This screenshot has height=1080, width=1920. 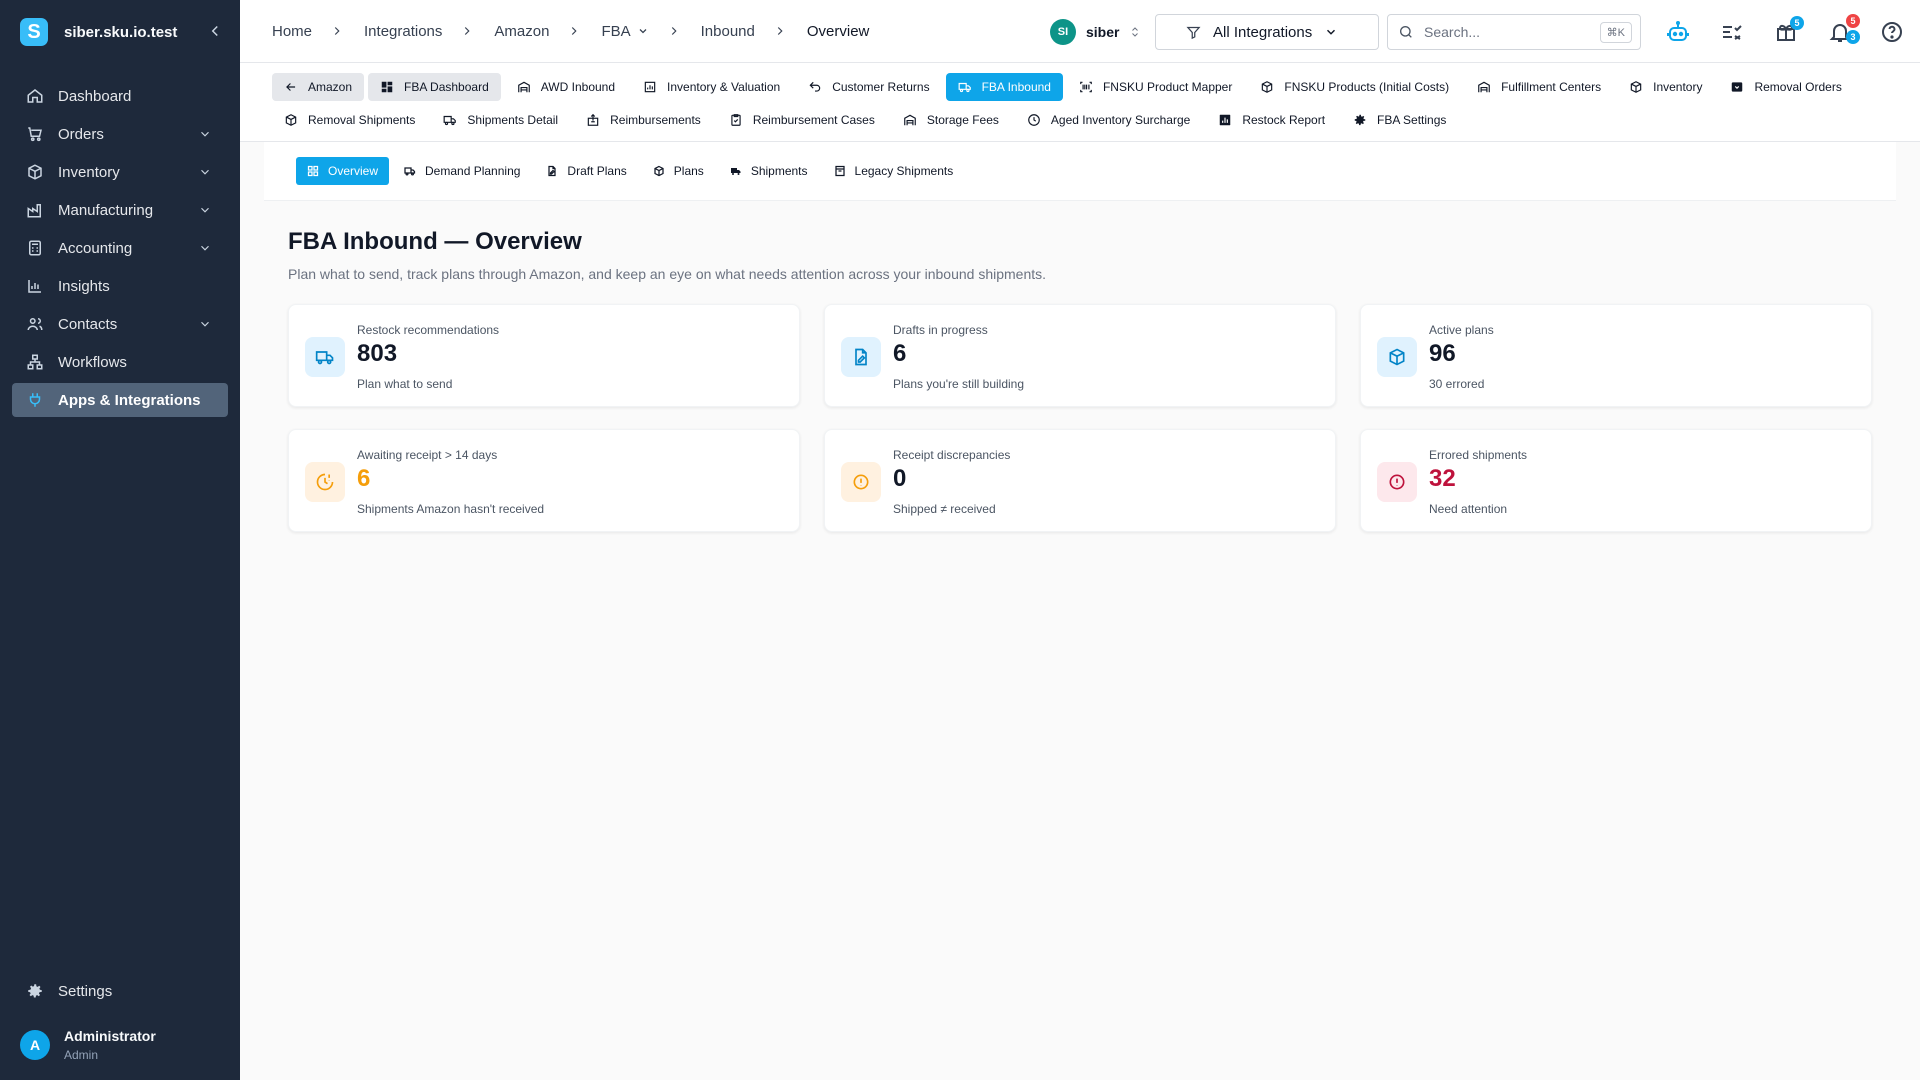 I want to click on tab-legacy-shipments: Legacy Shipments, so click(x=894, y=171).